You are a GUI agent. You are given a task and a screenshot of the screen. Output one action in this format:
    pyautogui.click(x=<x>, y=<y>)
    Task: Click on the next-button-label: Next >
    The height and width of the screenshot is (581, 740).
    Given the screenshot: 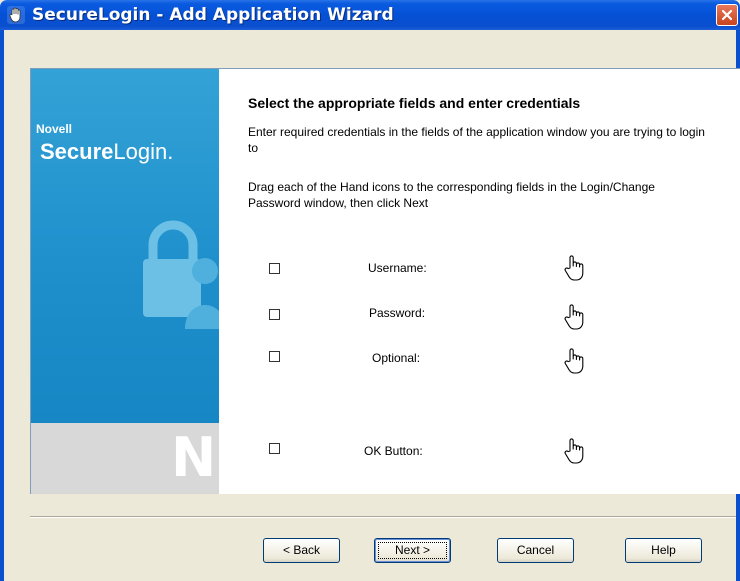 What is the action you would take?
    pyautogui.click(x=412, y=550)
    